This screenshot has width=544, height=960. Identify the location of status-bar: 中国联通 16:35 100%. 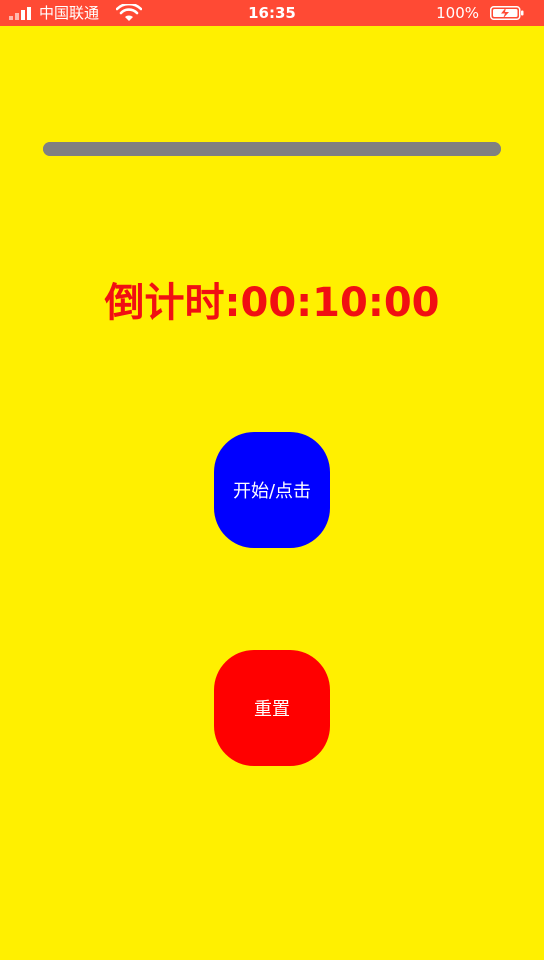
(272, 13).